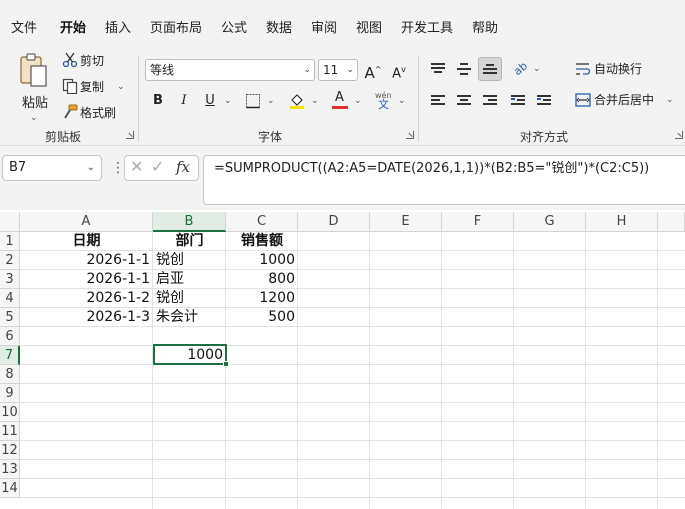 Image resolution: width=685 pixels, height=509 pixels. Describe the element at coordinates (334, 222) in the screenshot. I see `column-header-d: D` at that location.